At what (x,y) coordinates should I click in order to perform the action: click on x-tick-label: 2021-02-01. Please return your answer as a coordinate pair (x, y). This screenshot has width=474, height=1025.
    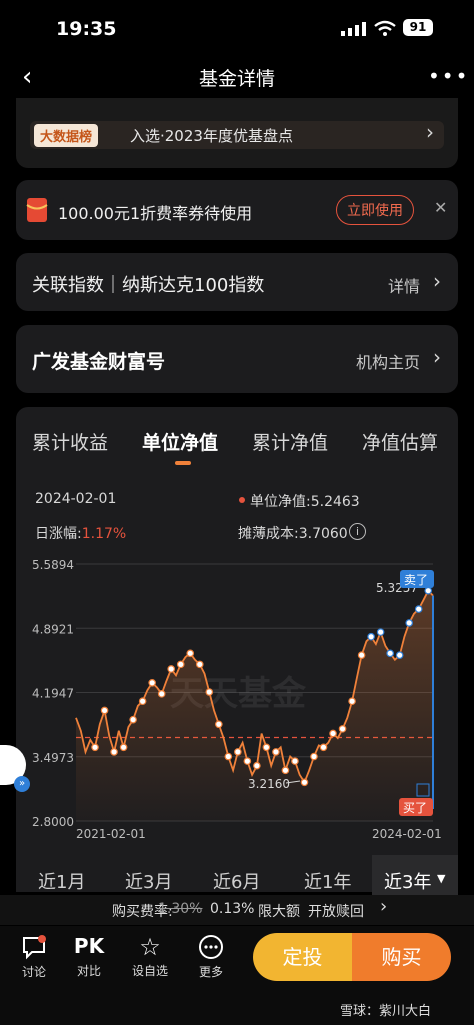
    Looking at the image, I should click on (111, 834).